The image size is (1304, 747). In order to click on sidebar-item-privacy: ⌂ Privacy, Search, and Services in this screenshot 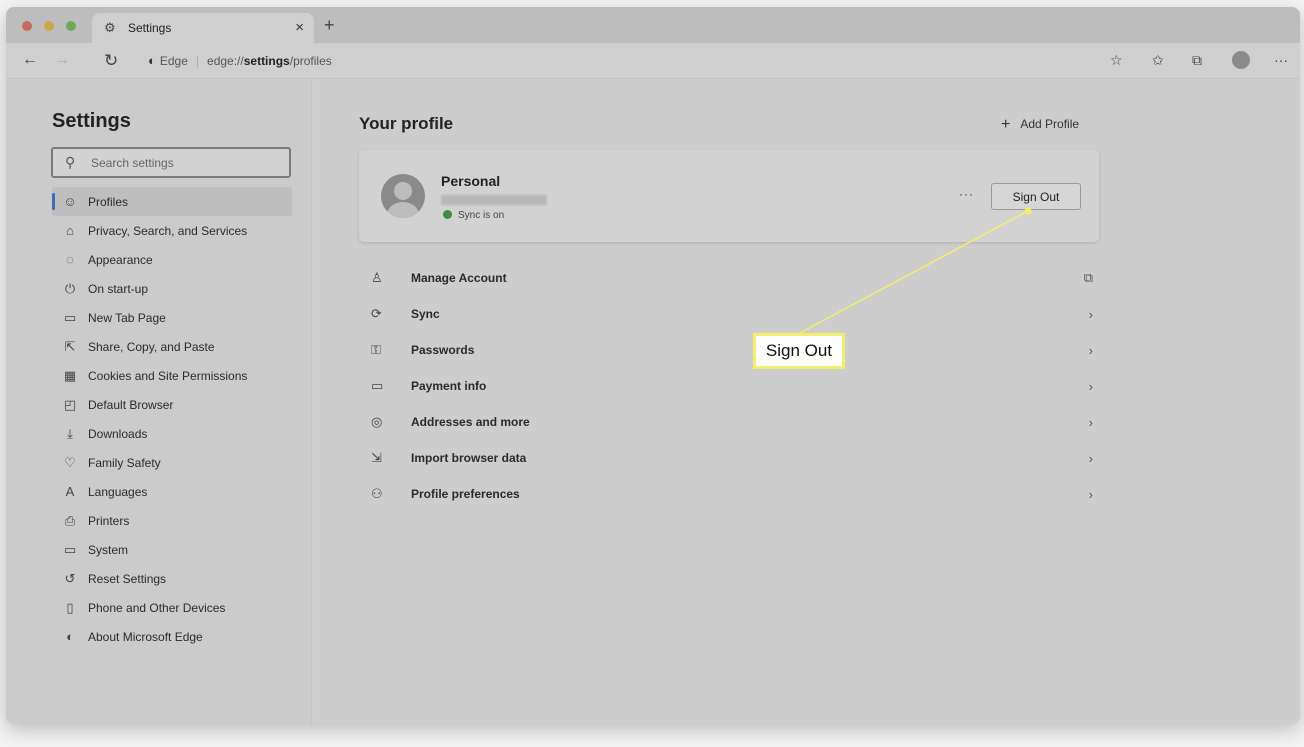, I will do `click(172, 230)`.